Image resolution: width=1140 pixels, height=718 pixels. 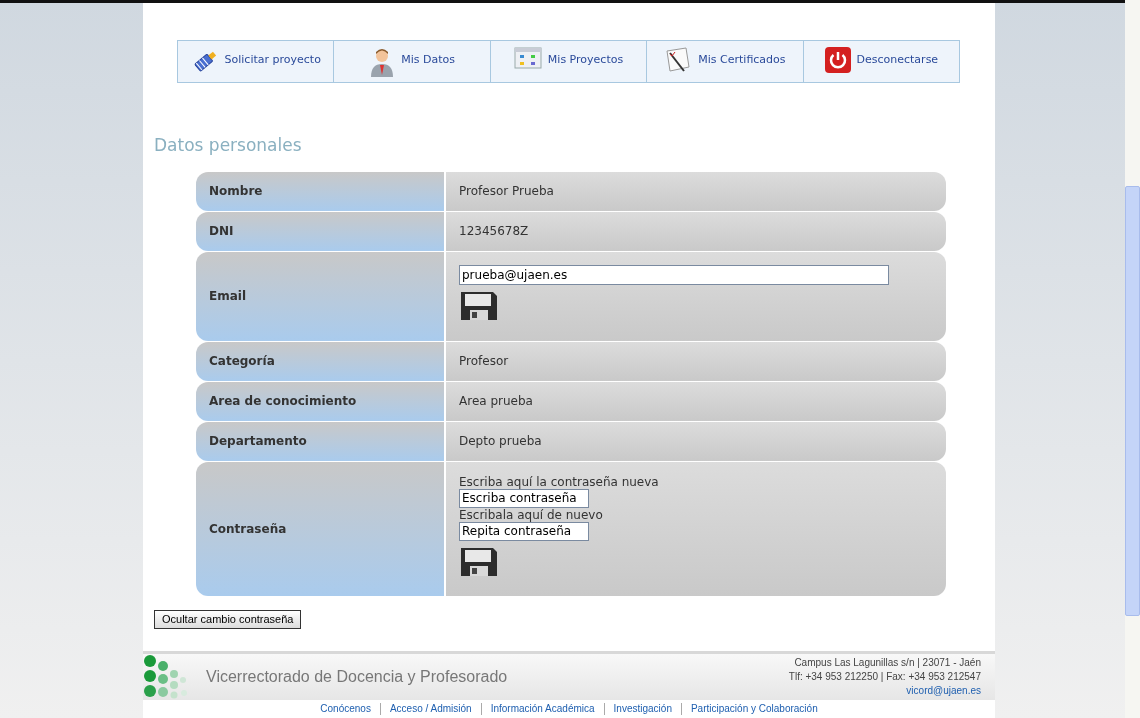 What do you see at coordinates (753, 708) in the screenshot?
I see `footer-link: Participación y Colaboración` at bounding box center [753, 708].